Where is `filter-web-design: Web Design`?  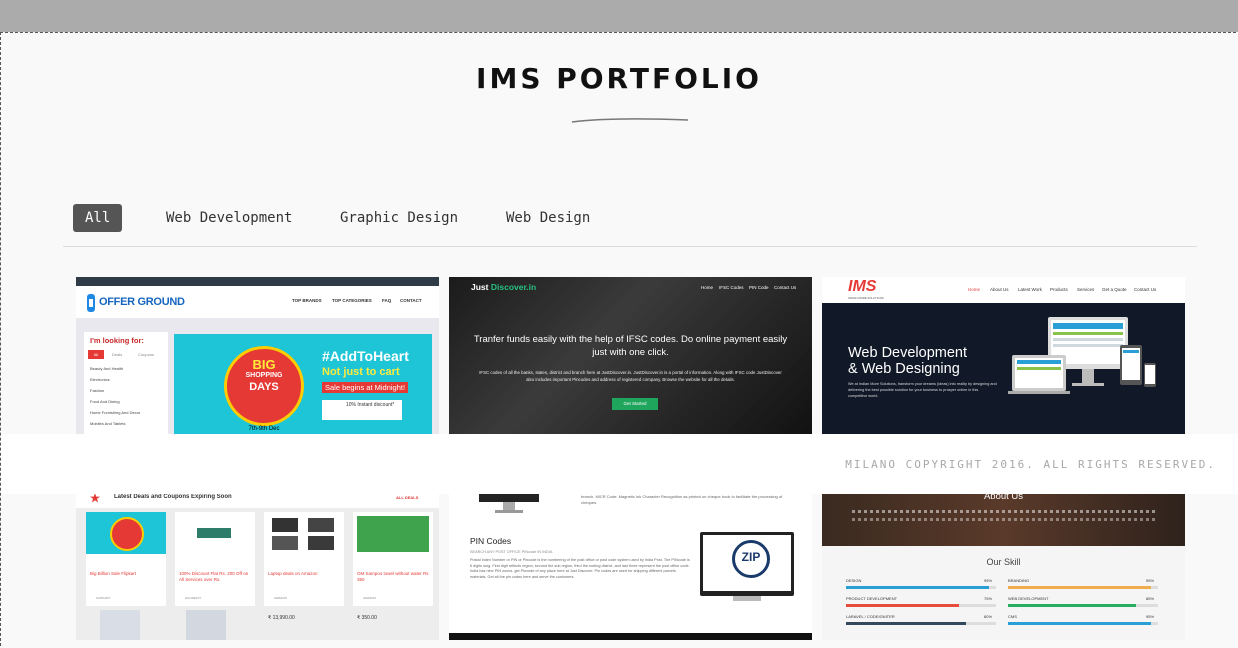 filter-web-design: Web Design is located at coordinates (548, 218).